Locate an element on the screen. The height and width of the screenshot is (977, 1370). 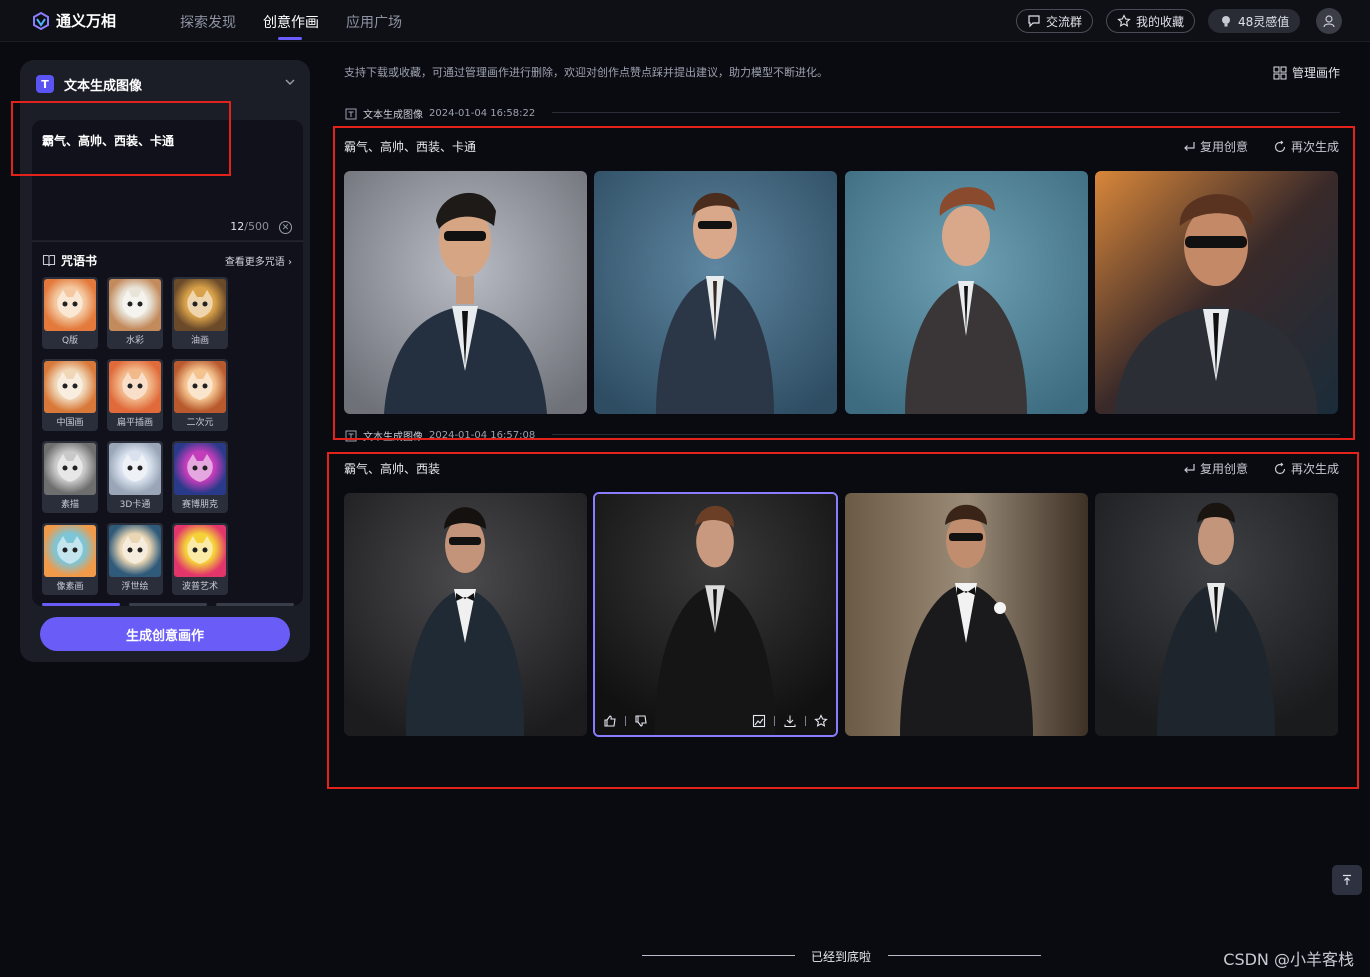
style-grid: Q版 水彩 油画中国画 扁平插画 二次元素描 3D卡通 赛博朋克像素画 浮世绘 波普艺术 is located at coordinates (137, 436).